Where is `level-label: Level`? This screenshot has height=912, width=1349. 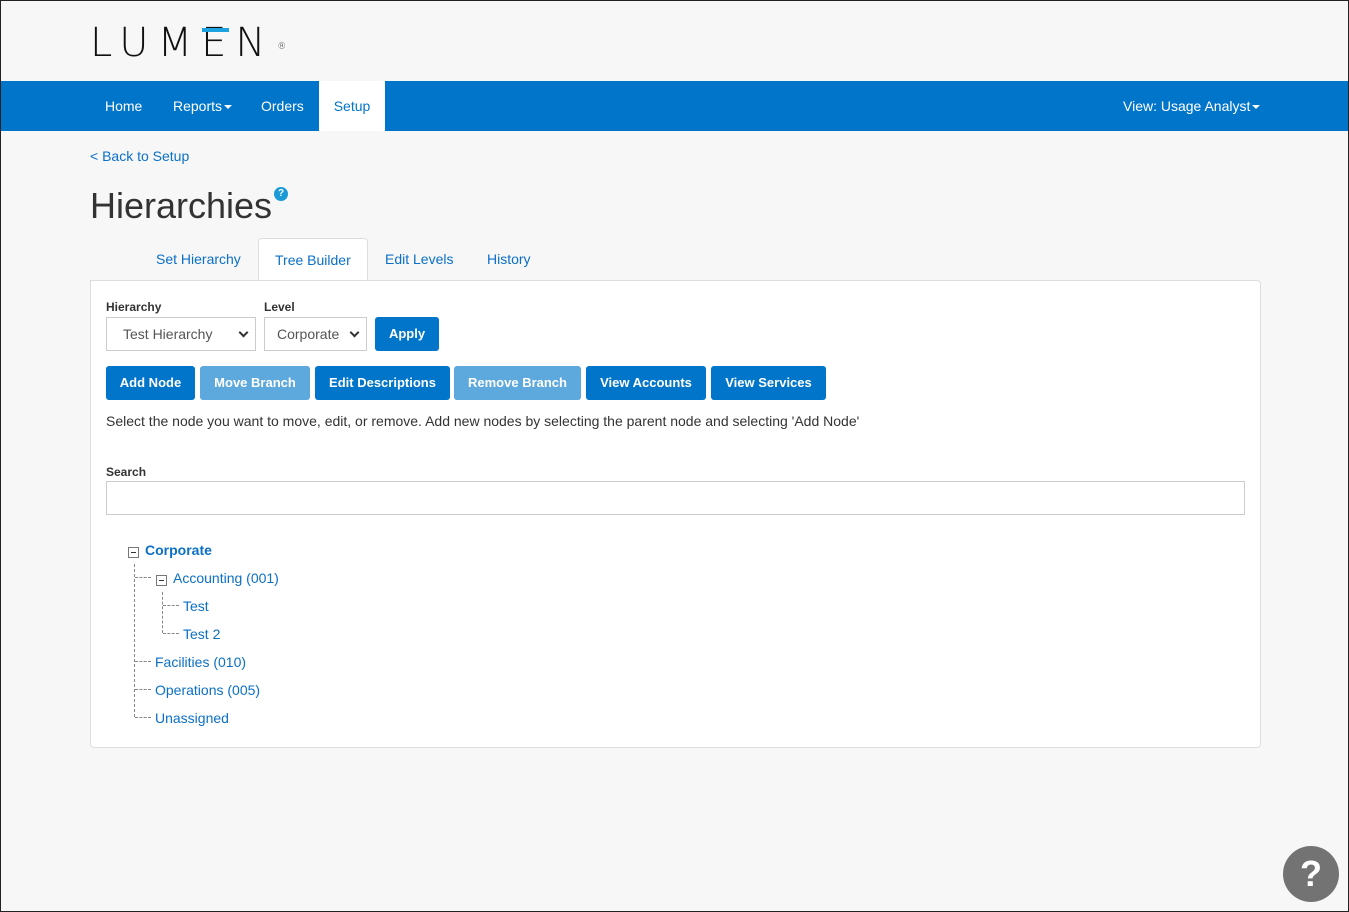 level-label: Level is located at coordinates (279, 307).